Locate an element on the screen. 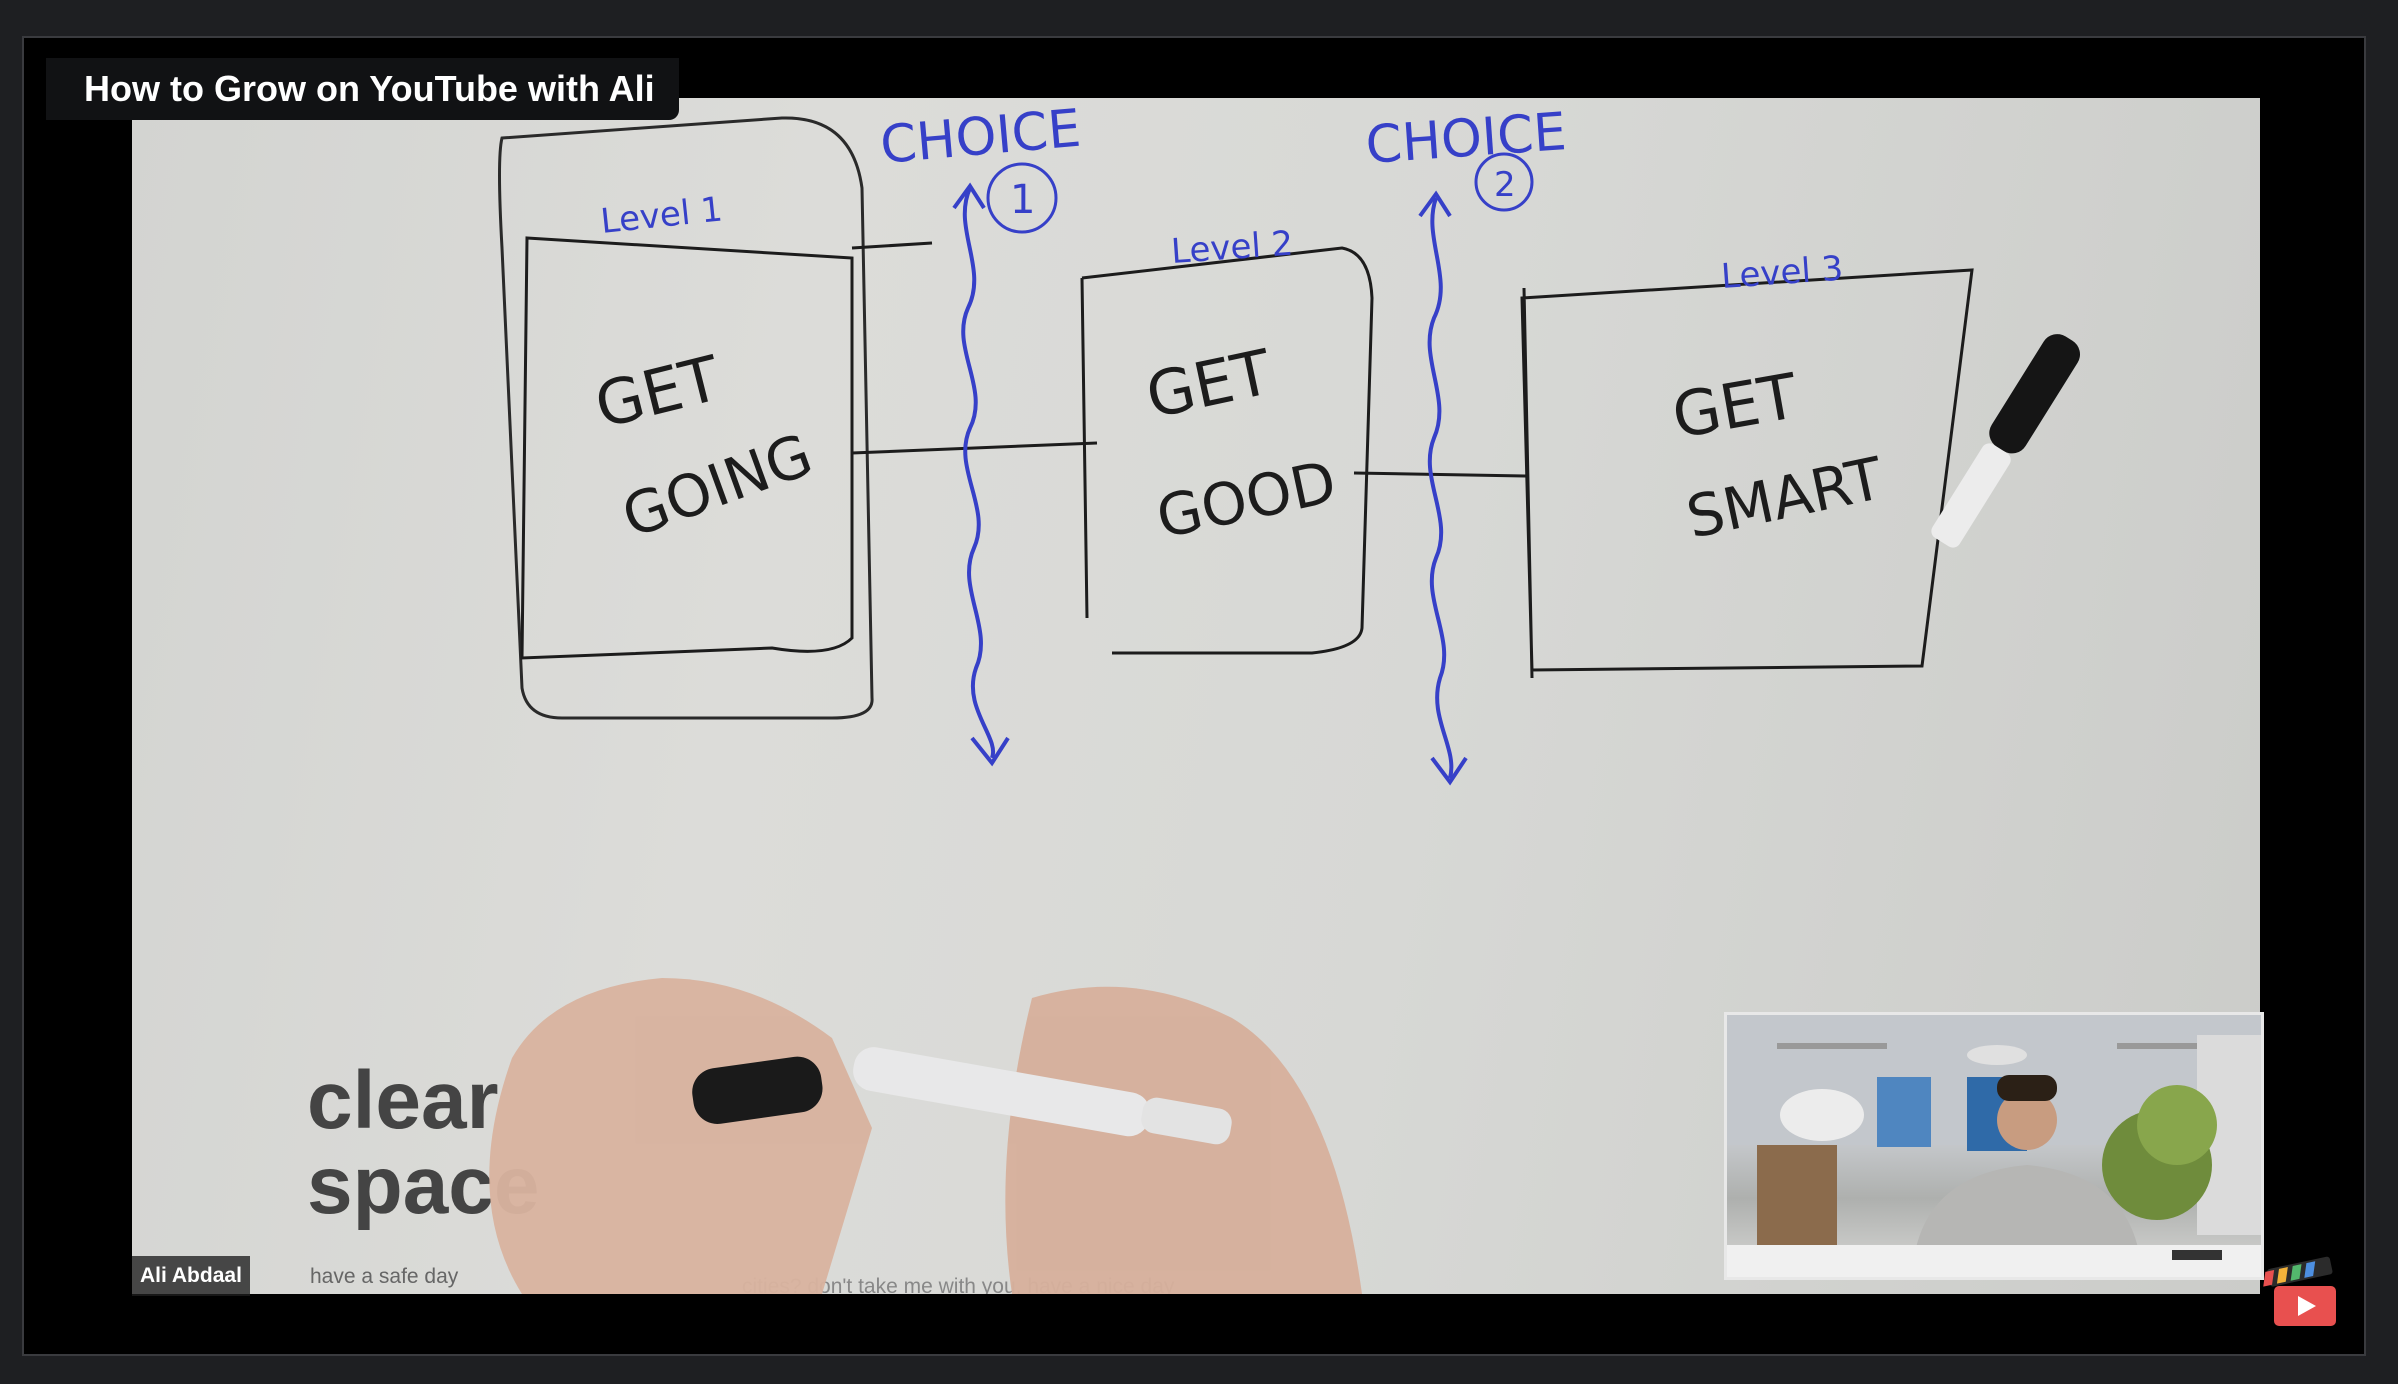 The image size is (2398, 1384). clapperboard-play-icon is located at coordinates (2305, 1291).